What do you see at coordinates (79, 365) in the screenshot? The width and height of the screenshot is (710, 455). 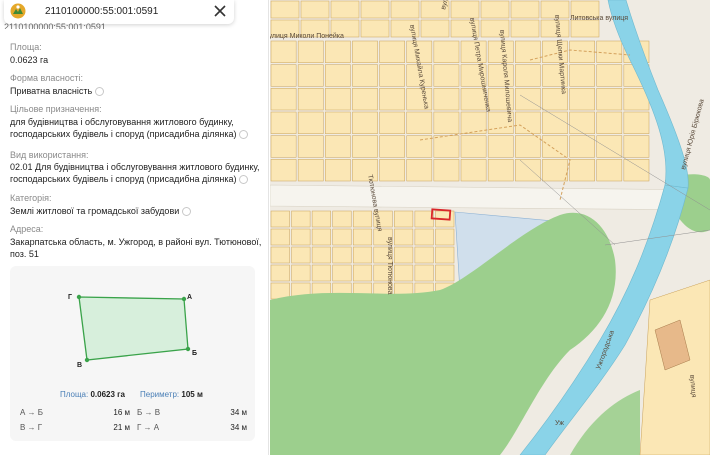 I see `vertex-label-v: В` at bounding box center [79, 365].